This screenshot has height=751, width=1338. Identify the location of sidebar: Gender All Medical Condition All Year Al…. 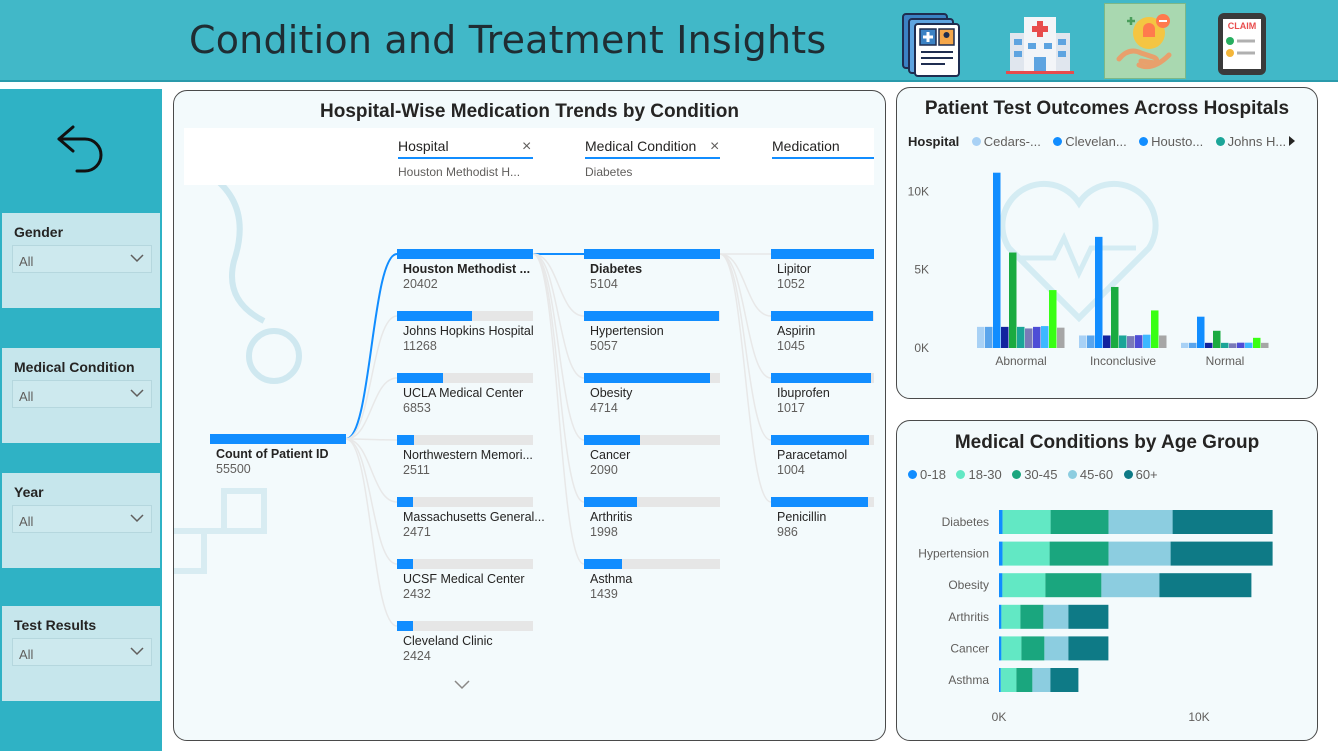
(81, 420).